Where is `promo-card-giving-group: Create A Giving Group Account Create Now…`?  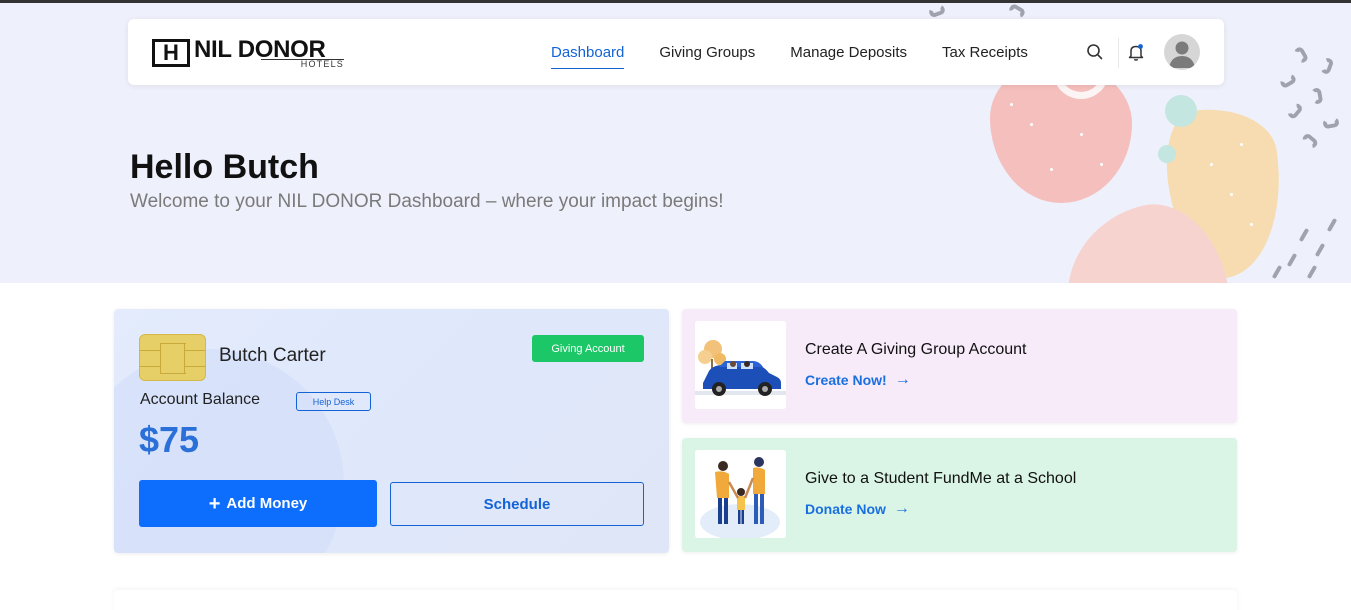
promo-card-giving-group: Create A Giving Group Account Create Now… is located at coordinates (959, 366).